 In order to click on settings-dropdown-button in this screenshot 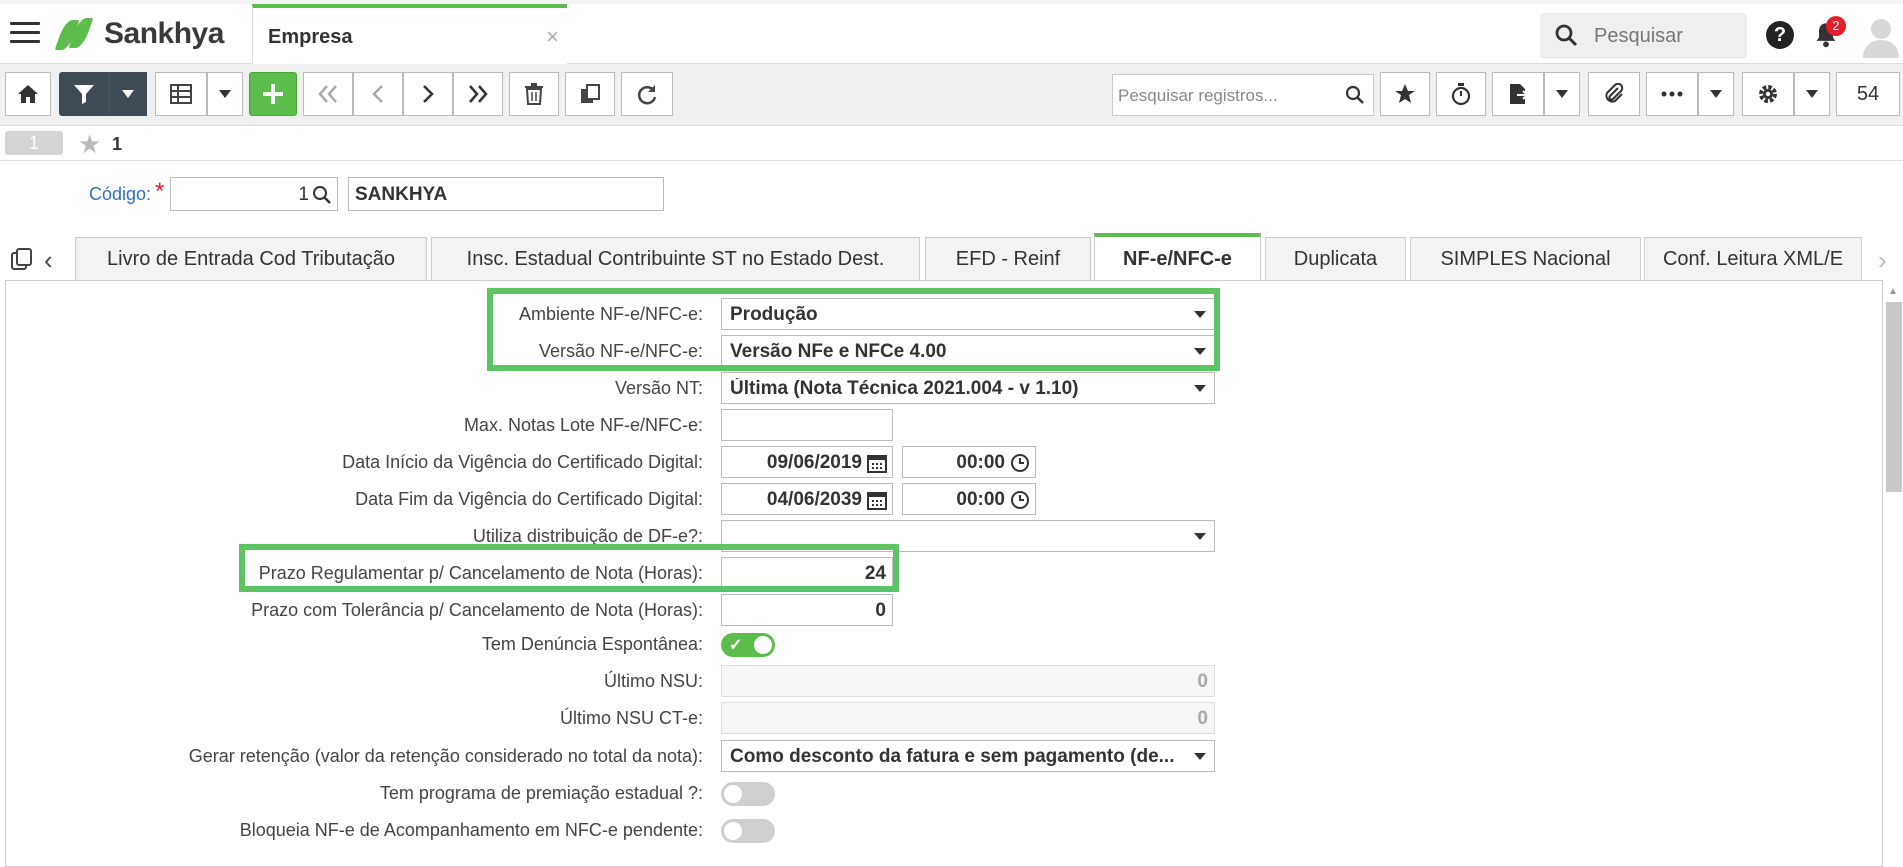, I will do `click(1812, 94)`.